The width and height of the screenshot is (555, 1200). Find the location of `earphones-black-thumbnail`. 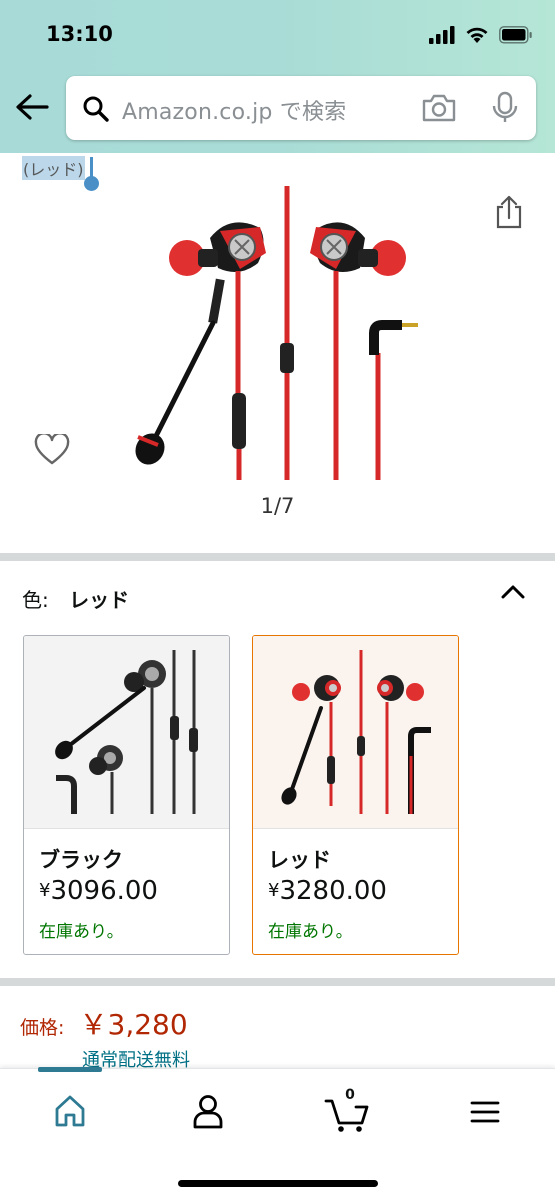

earphones-black-thumbnail is located at coordinates (126, 732).